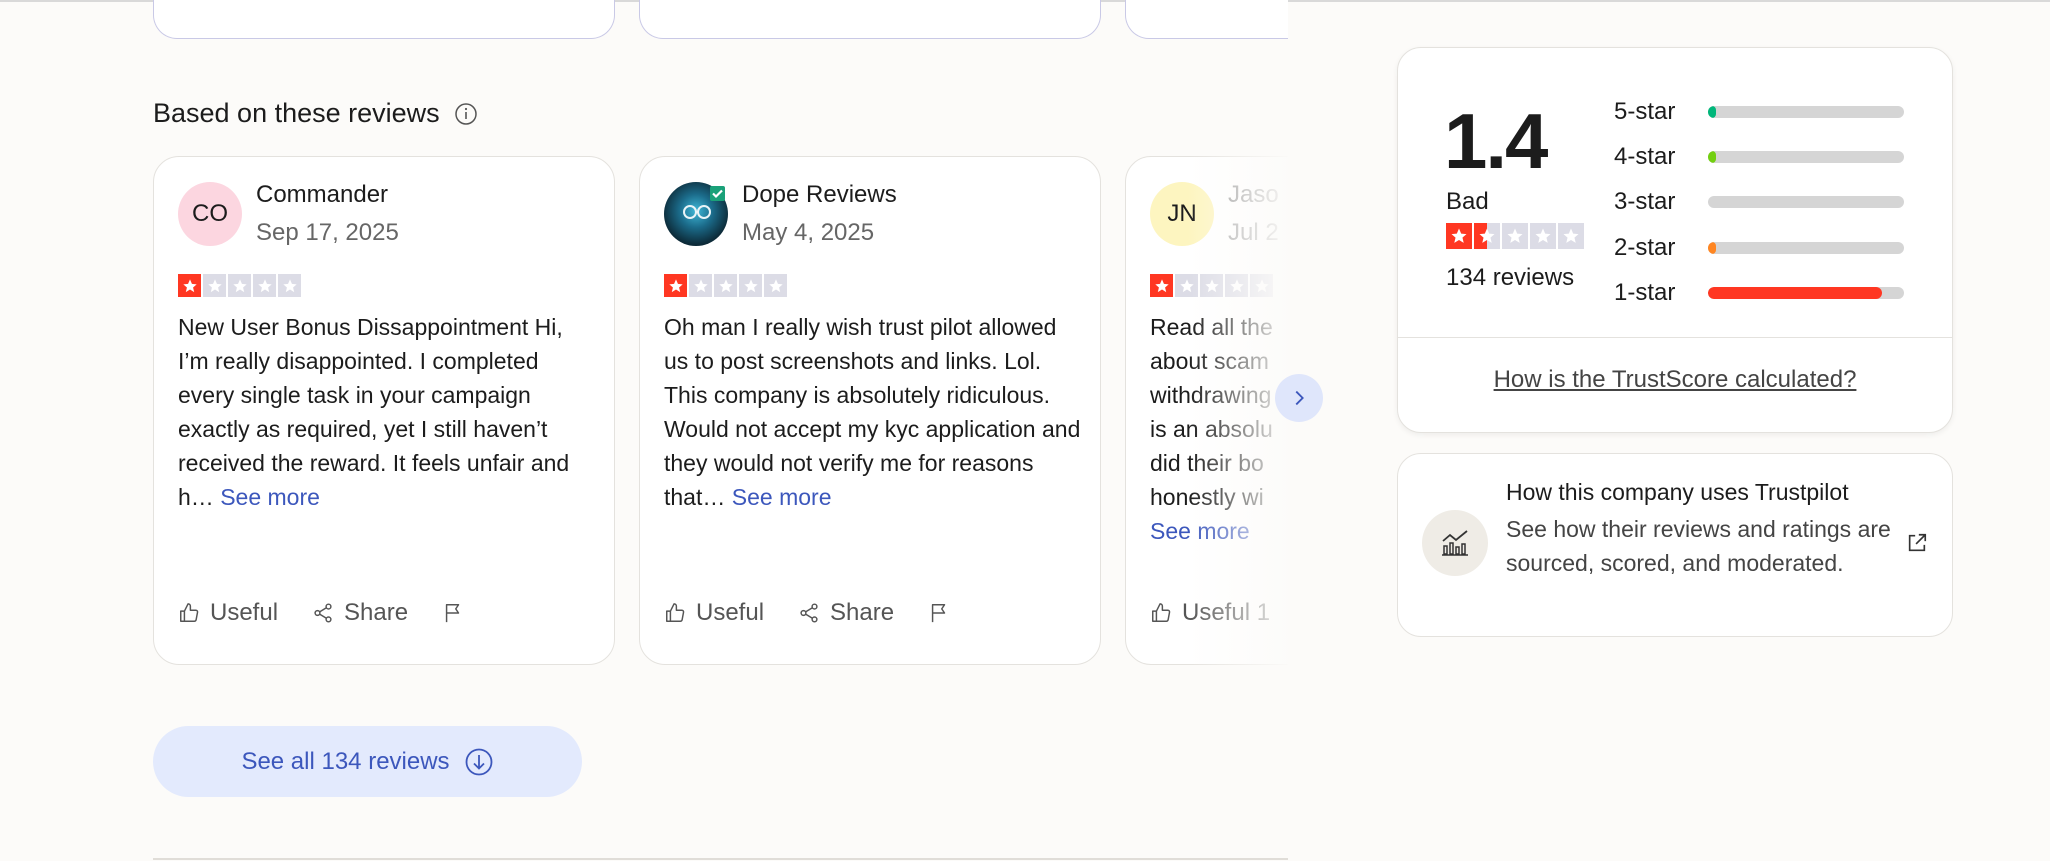  I want to click on distribution-row-1-star: 1-star, so click(1759, 293).